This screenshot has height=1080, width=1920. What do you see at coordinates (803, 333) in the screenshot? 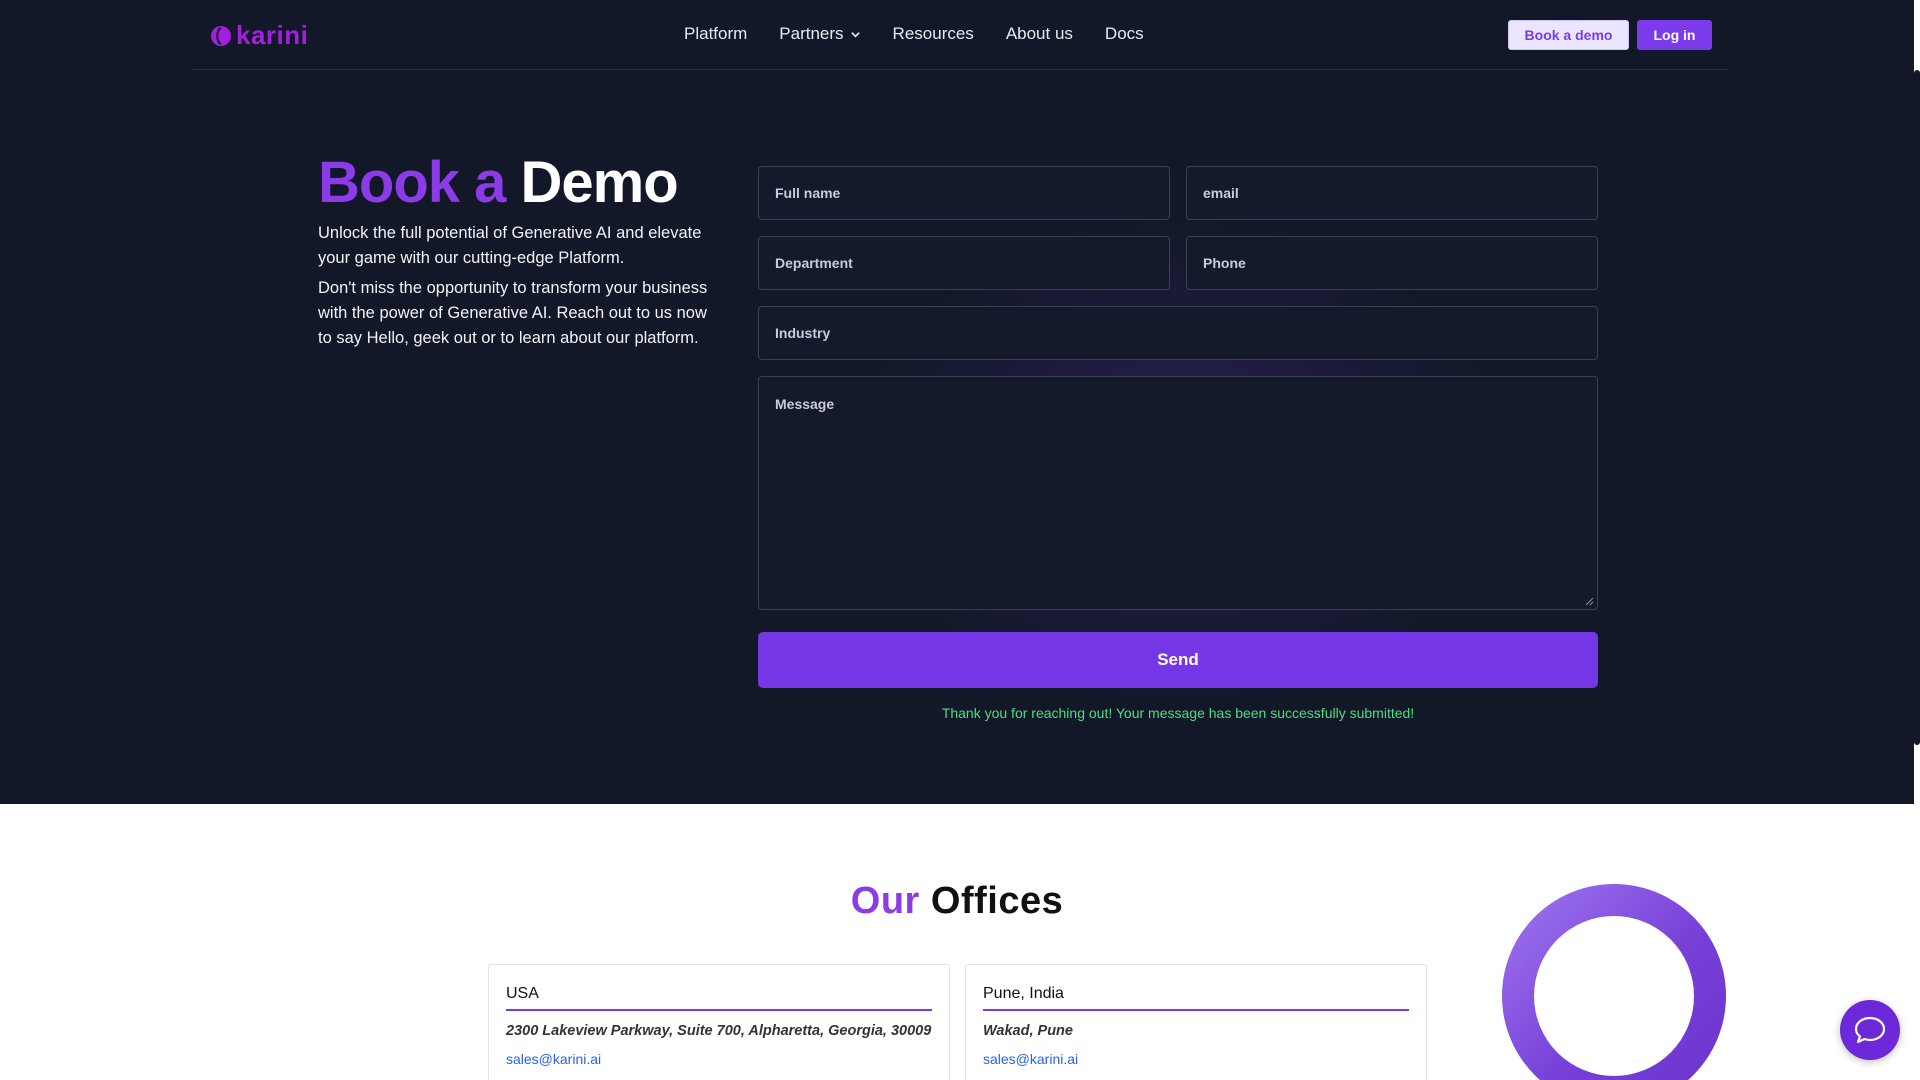
I see `industry-placeholder: Industry` at bounding box center [803, 333].